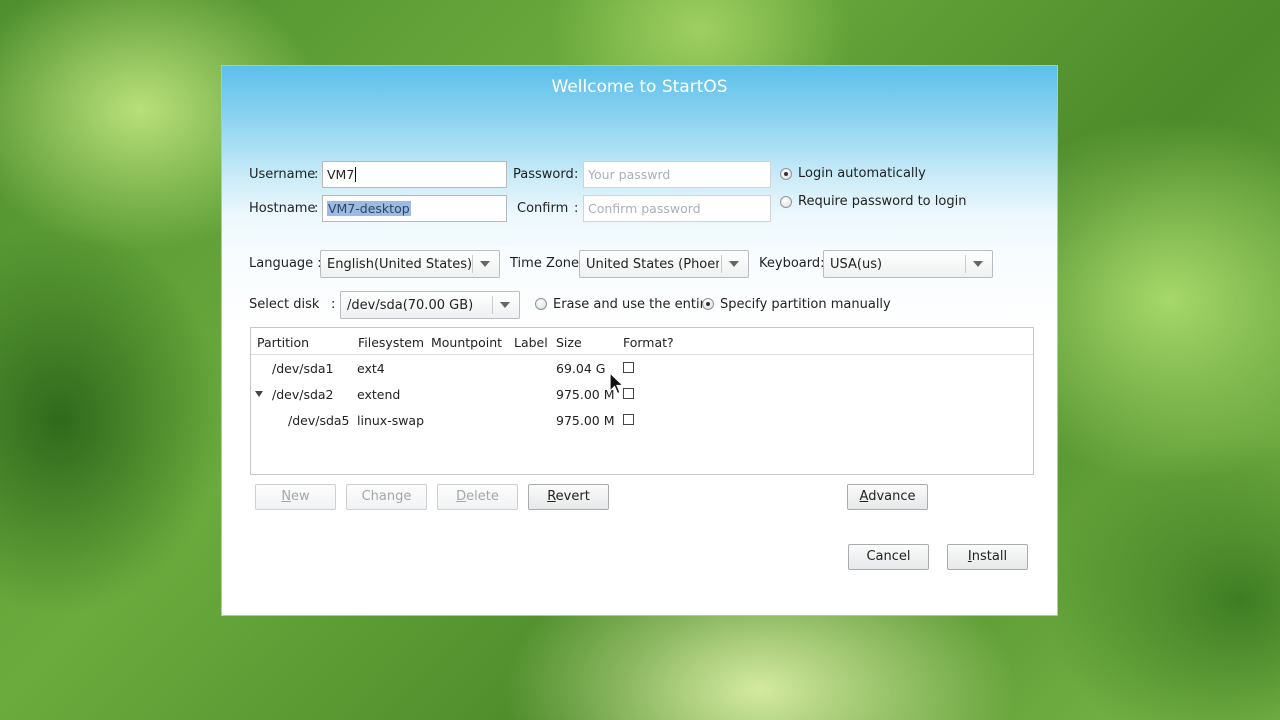  What do you see at coordinates (581, 368) in the screenshot?
I see `row-size: 69.04 G` at bounding box center [581, 368].